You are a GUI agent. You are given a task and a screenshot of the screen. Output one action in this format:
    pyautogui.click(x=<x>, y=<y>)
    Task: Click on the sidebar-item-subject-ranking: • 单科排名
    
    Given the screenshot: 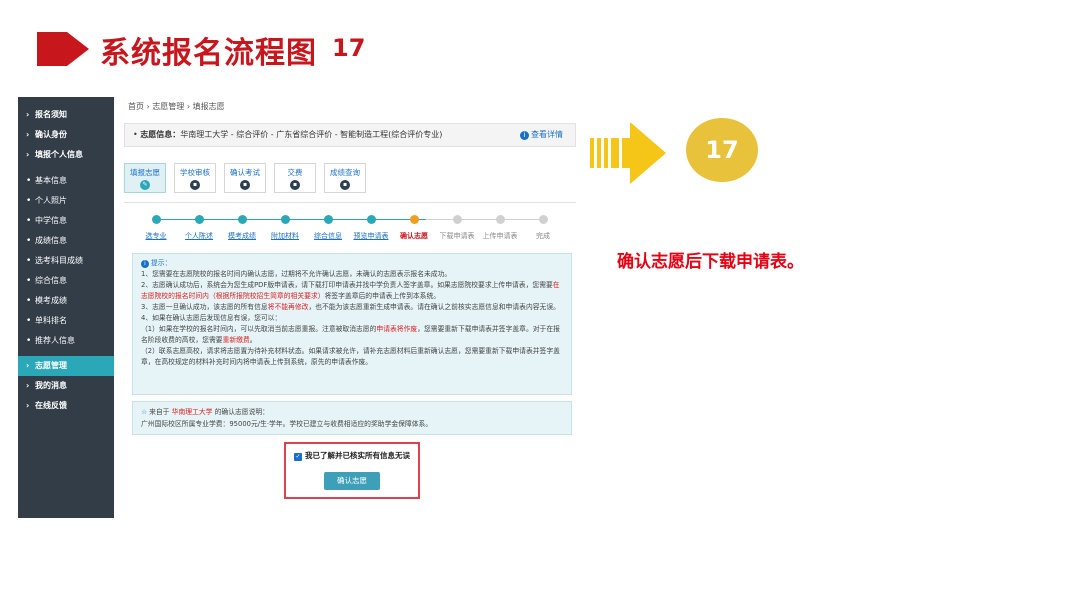 What is the action you would take?
    pyautogui.click(x=66, y=321)
    